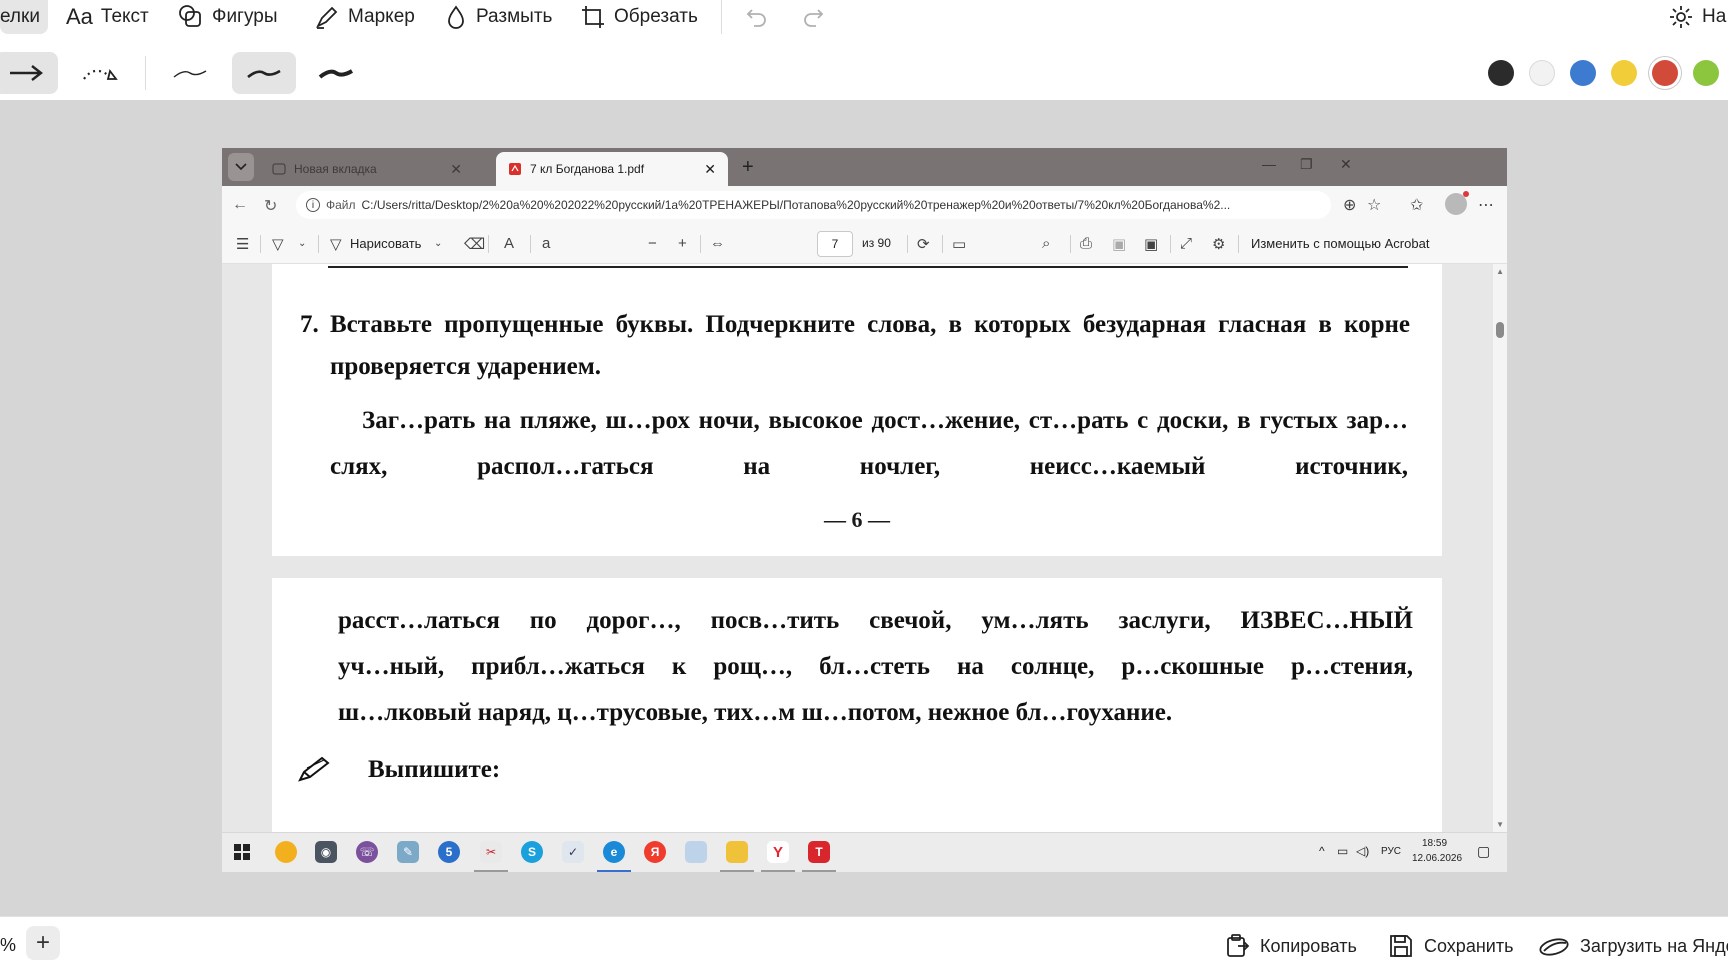  What do you see at coordinates (1416, 205) in the screenshot?
I see `favorites-icon: ✩` at bounding box center [1416, 205].